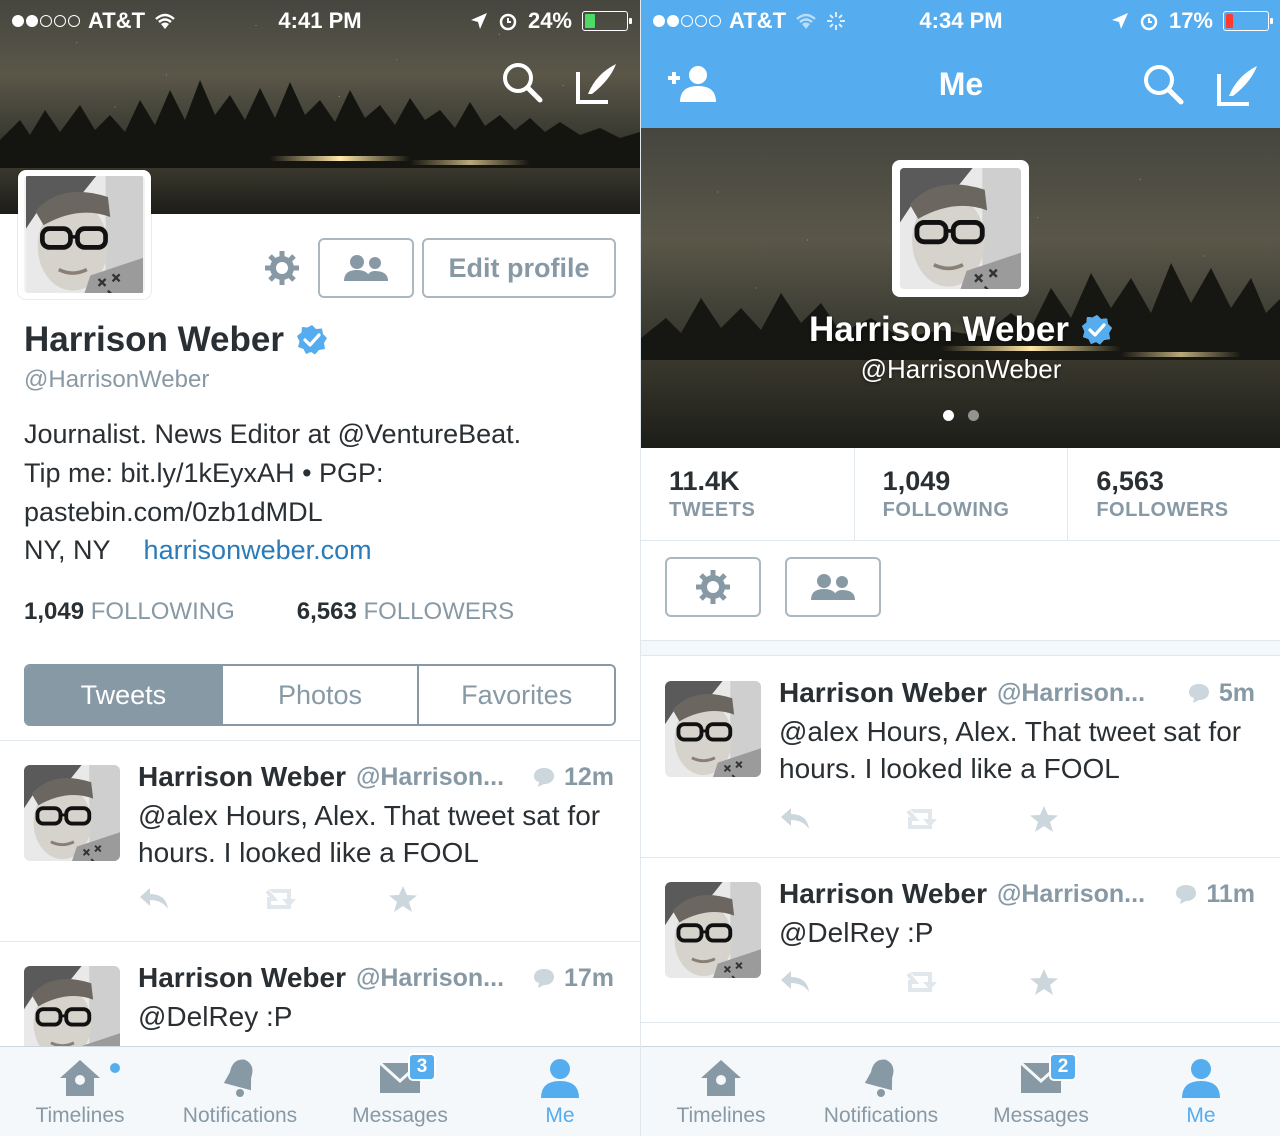 The width and height of the screenshot is (1280, 1136). What do you see at coordinates (115, 1068) in the screenshot?
I see `new-content-dot` at bounding box center [115, 1068].